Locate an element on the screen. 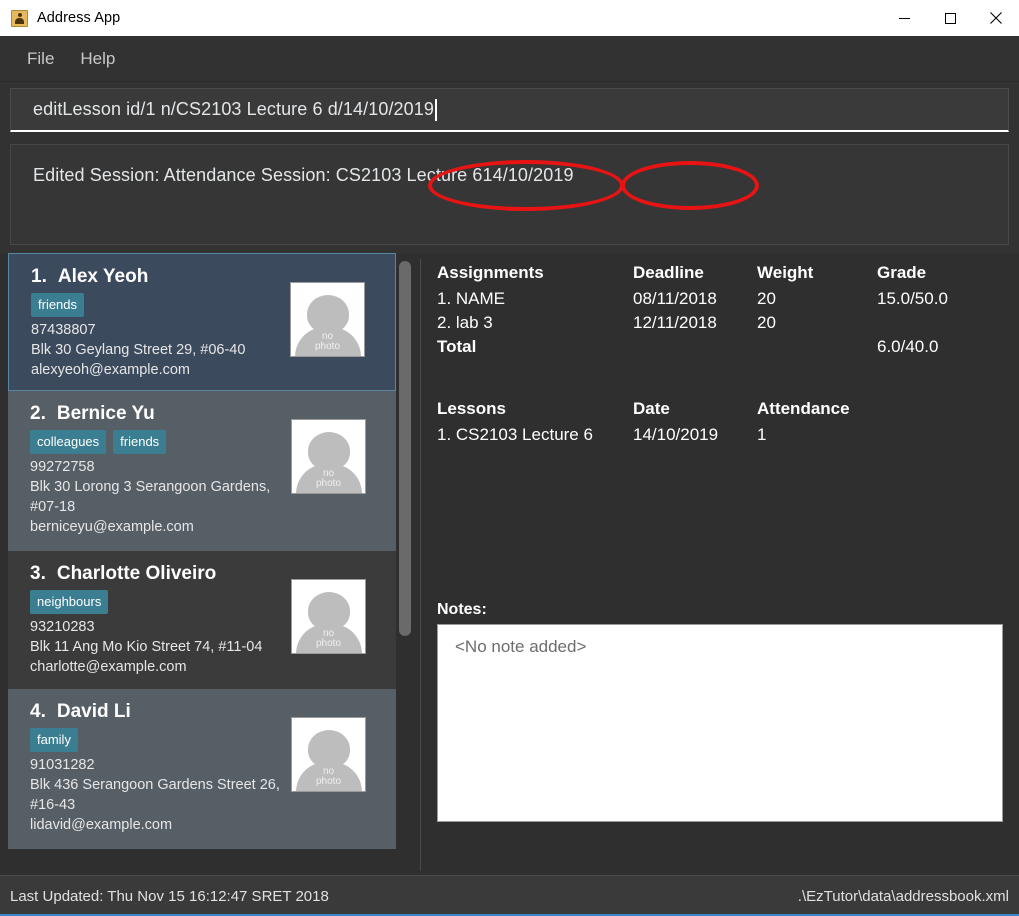 The width and height of the screenshot is (1019, 916). assignment-grade-cell: 15.0/50.0 is located at coordinates (912, 298).